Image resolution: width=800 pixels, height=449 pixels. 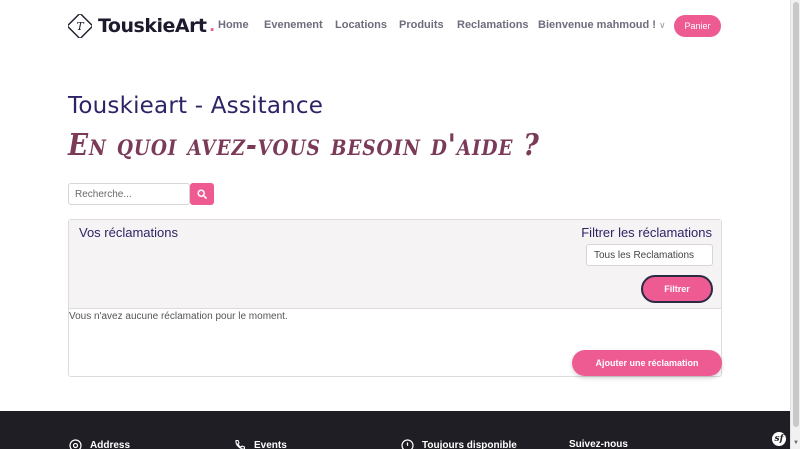 What do you see at coordinates (304, 145) in the screenshot?
I see `page-subtitle: En quoi avez-vous besoin d'aide ?` at bounding box center [304, 145].